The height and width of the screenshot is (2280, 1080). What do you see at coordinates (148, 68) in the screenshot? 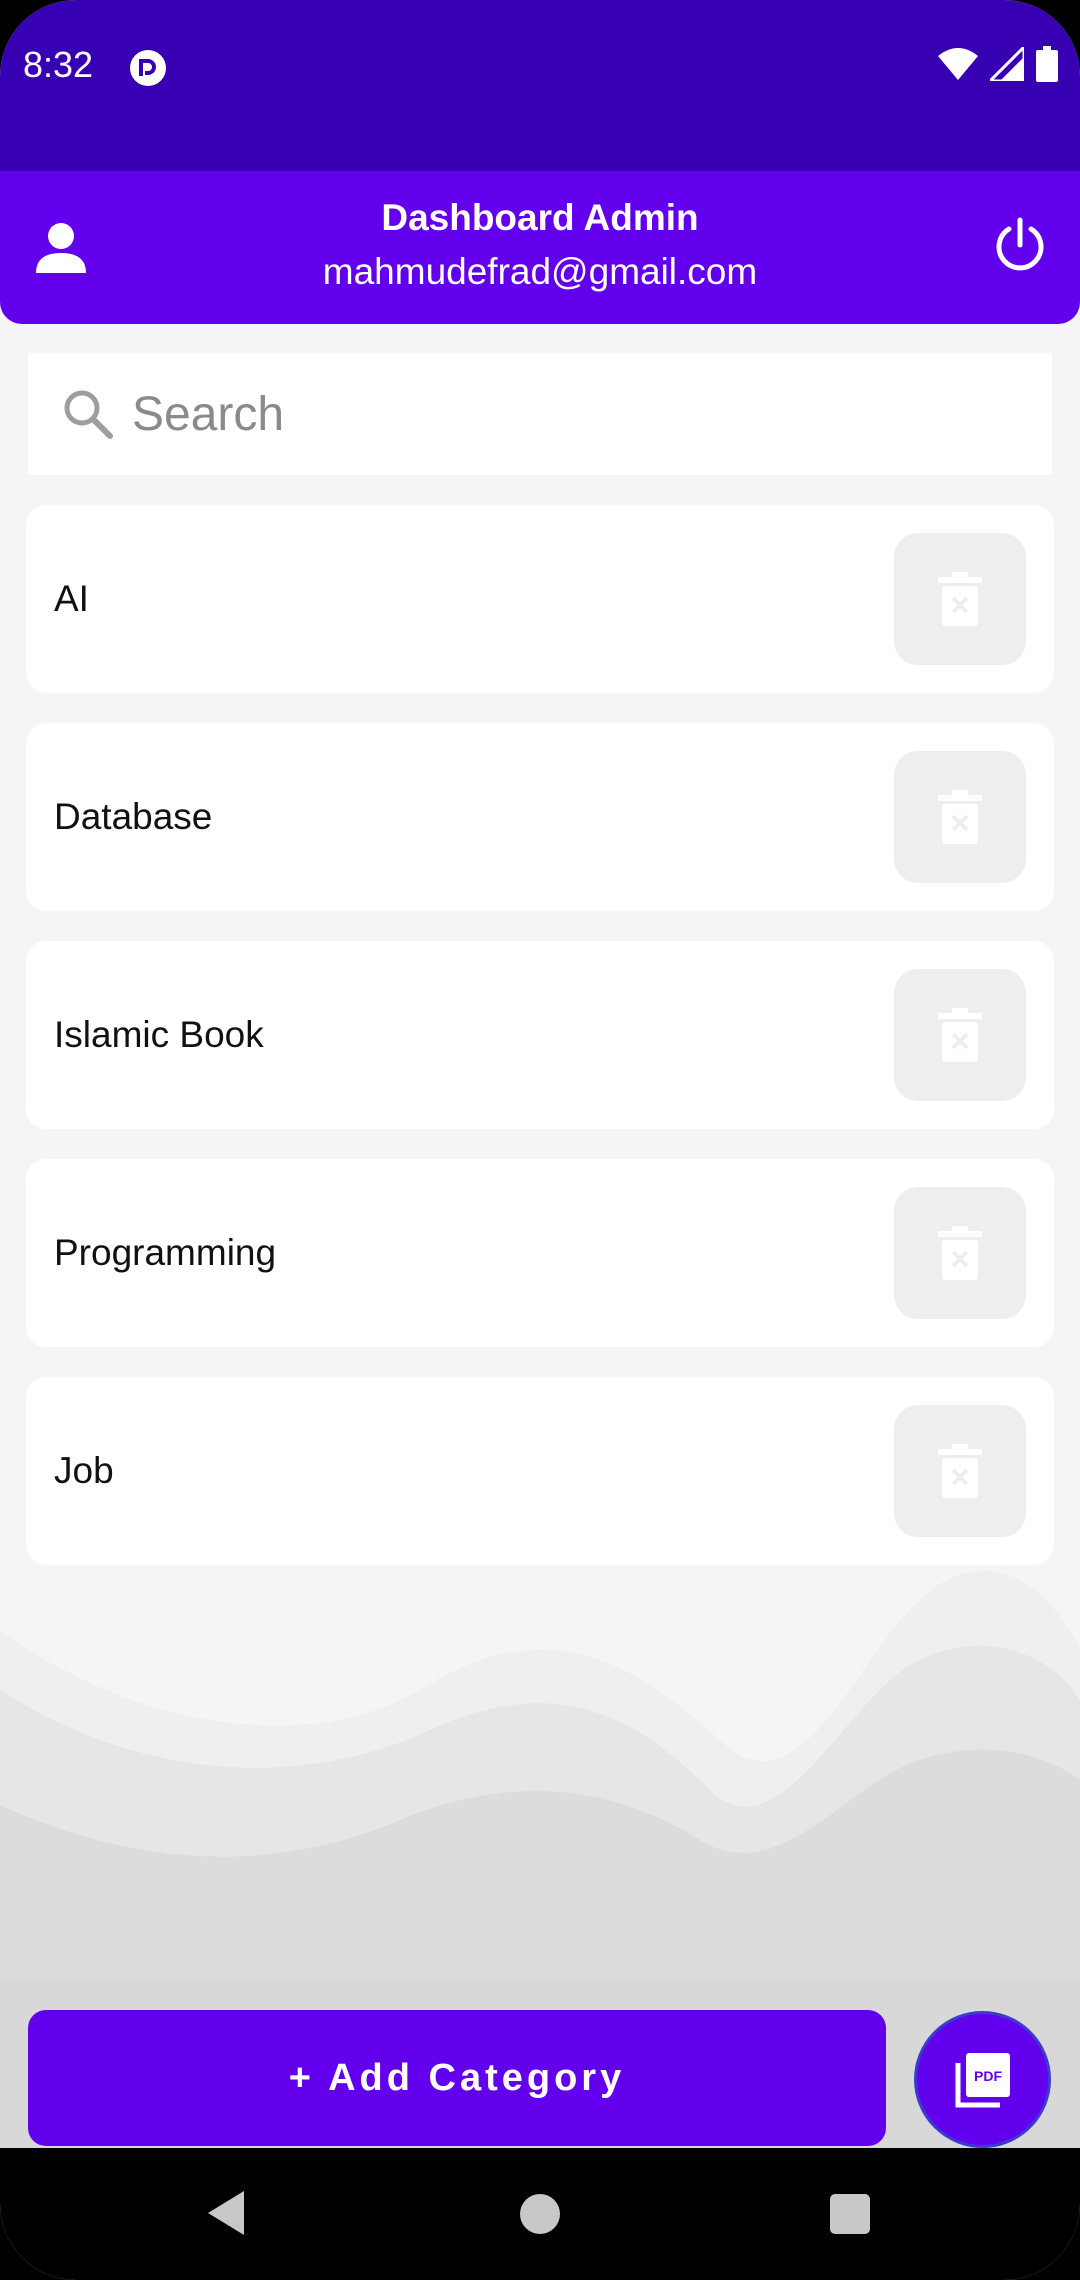
I see `notification-app-icon` at bounding box center [148, 68].